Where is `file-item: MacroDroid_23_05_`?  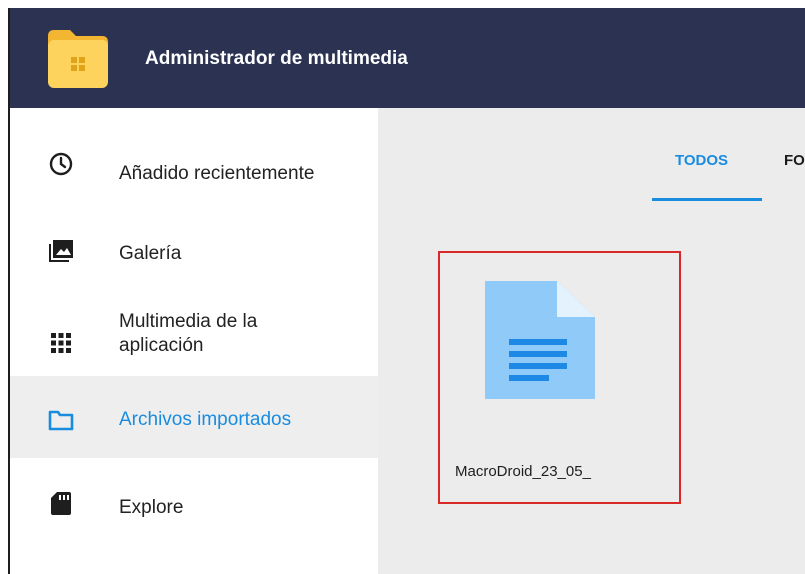 file-item: MacroDroid_23_05_ is located at coordinates (559, 377).